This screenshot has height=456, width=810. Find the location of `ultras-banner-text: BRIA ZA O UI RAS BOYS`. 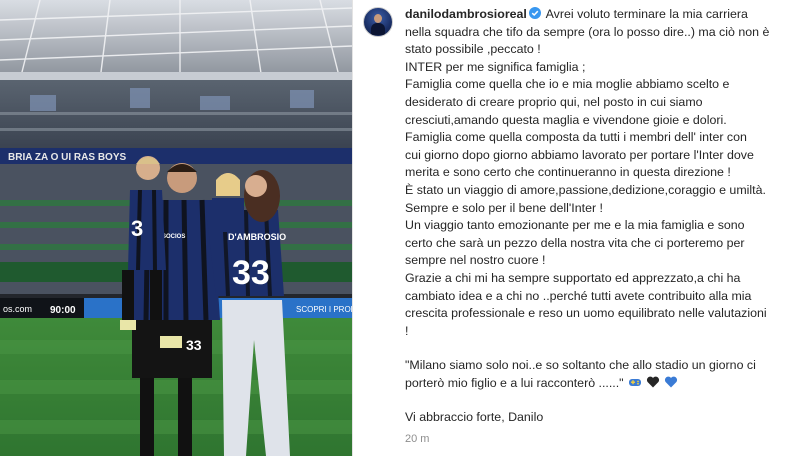

ultras-banner-text: BRIA ZA O UI RAS BOYS is located at coordinates (67, 157).